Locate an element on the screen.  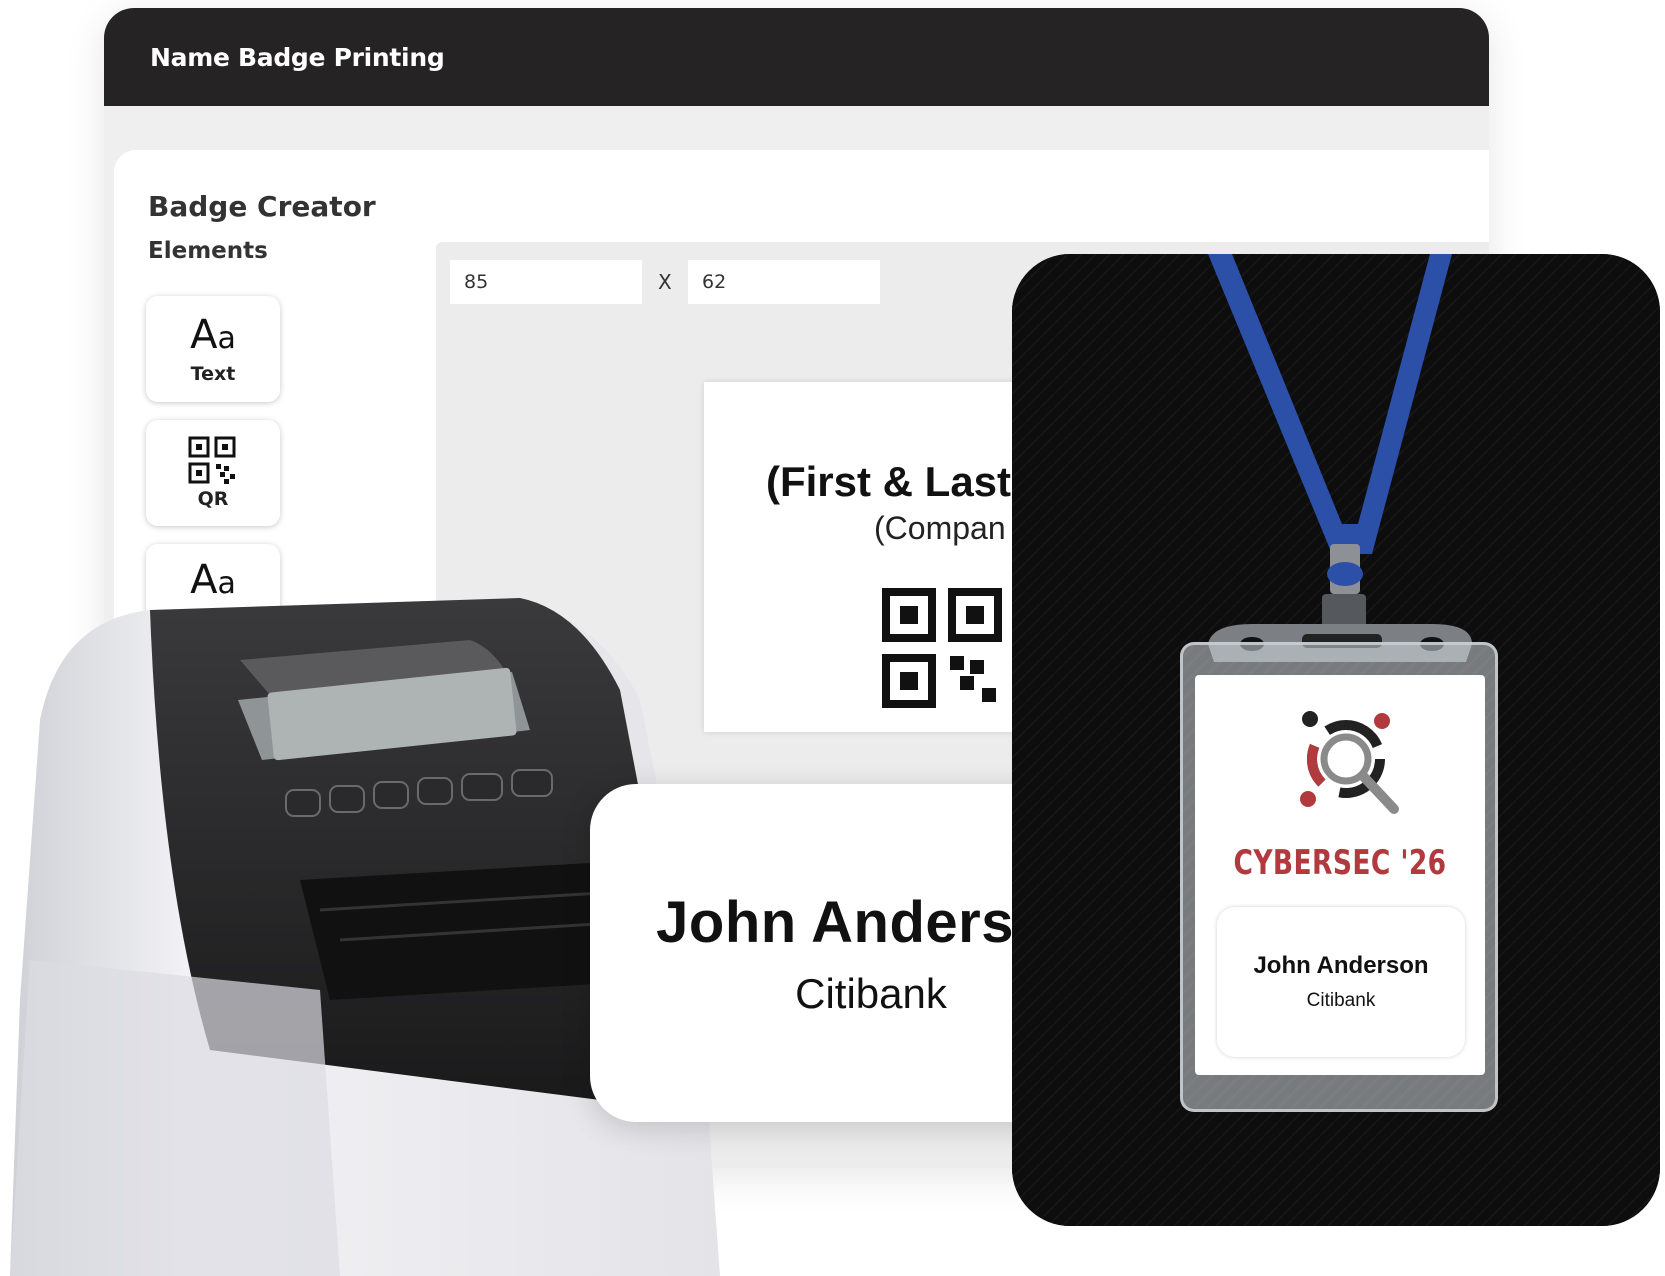
event-badge: CYBERSEC '26 John Anderson Citibank is located at coordinates (1340, 875).